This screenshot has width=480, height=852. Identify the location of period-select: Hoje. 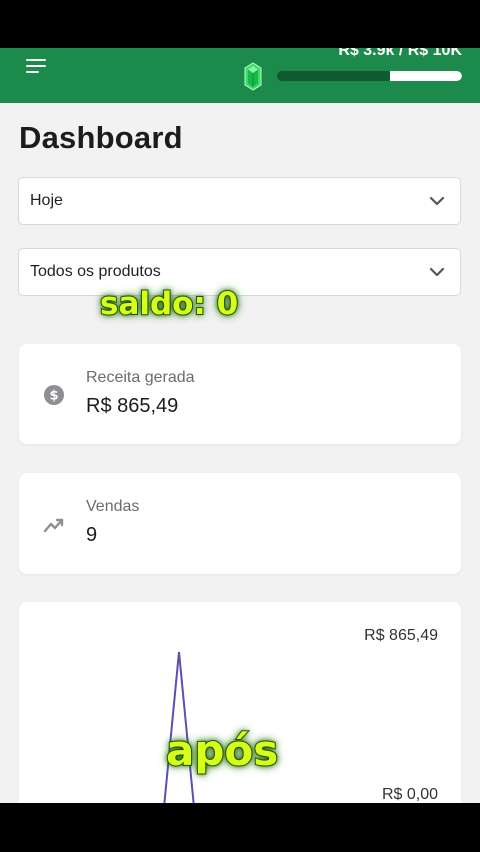
(239, 201).